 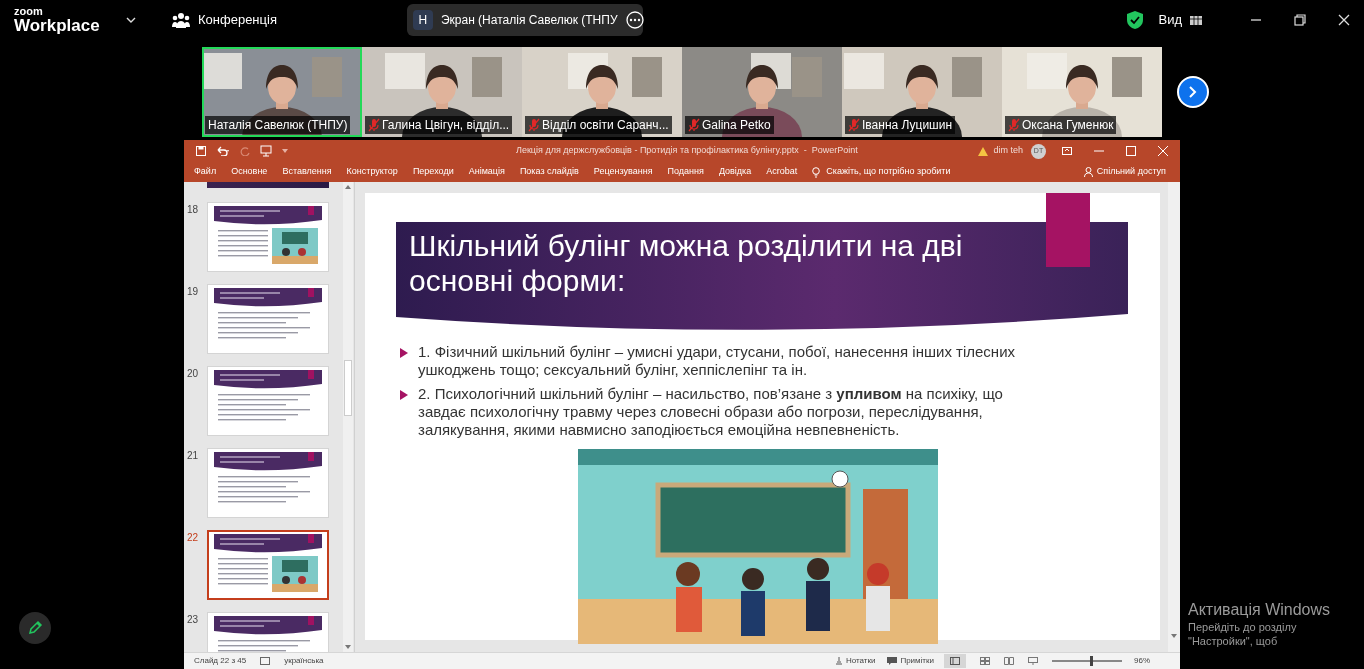 What do you see at coordinates (1135, 20) in the screenshot?
I see `shield-check-icon` at bounding box center [1135, 20].